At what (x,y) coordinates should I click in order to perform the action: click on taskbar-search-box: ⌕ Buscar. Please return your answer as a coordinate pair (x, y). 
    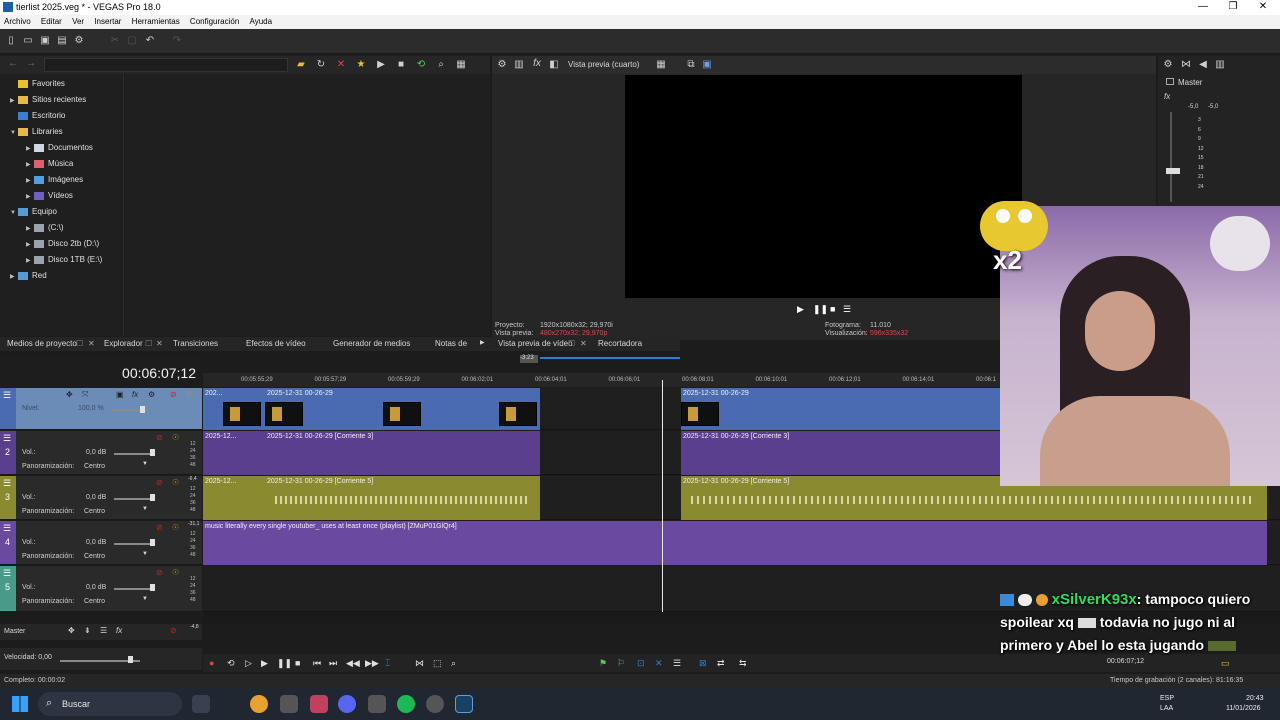
    Looking at the image, I should click on (110, 704).